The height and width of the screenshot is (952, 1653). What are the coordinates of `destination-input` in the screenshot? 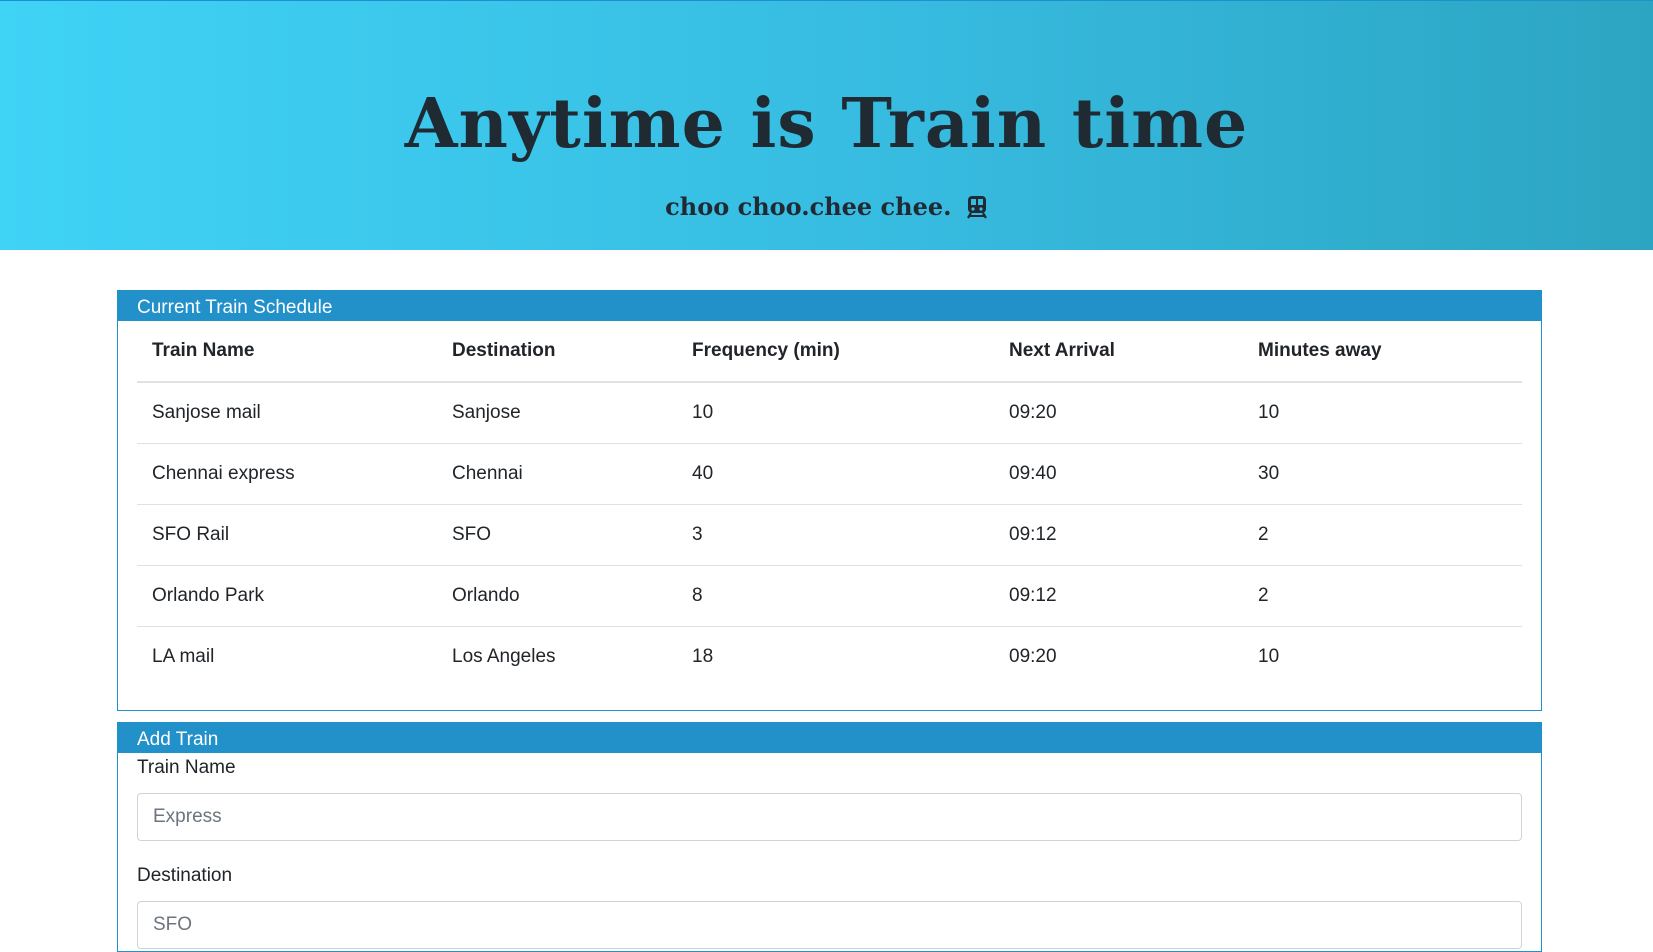 It's located at (829, 925).